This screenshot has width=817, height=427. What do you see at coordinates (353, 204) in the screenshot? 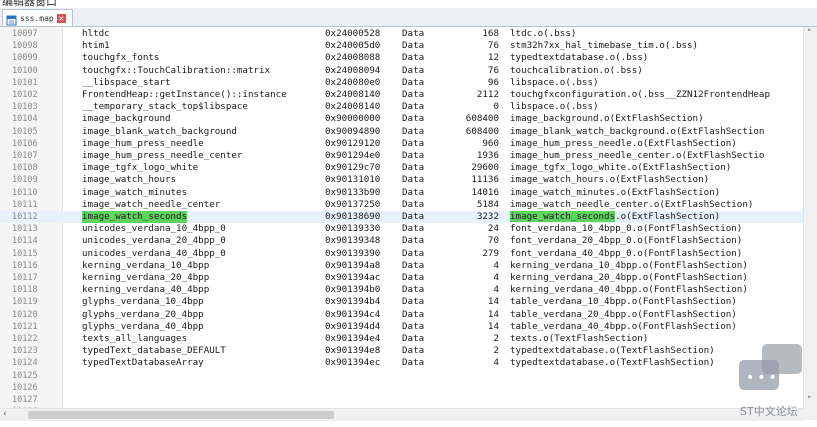
I see `symbol-address: 0x90137250` at bounding box center [353, 204].